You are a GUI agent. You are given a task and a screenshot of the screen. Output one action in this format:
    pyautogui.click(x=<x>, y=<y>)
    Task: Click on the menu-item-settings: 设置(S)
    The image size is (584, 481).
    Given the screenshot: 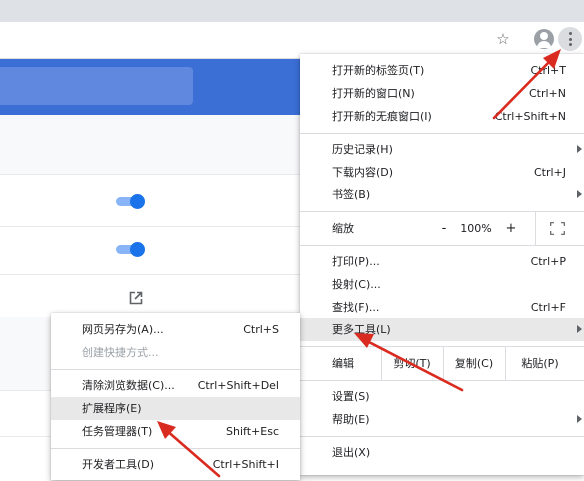 What is the action you would take?
    pyautogui.click(x=442, y=396)
    